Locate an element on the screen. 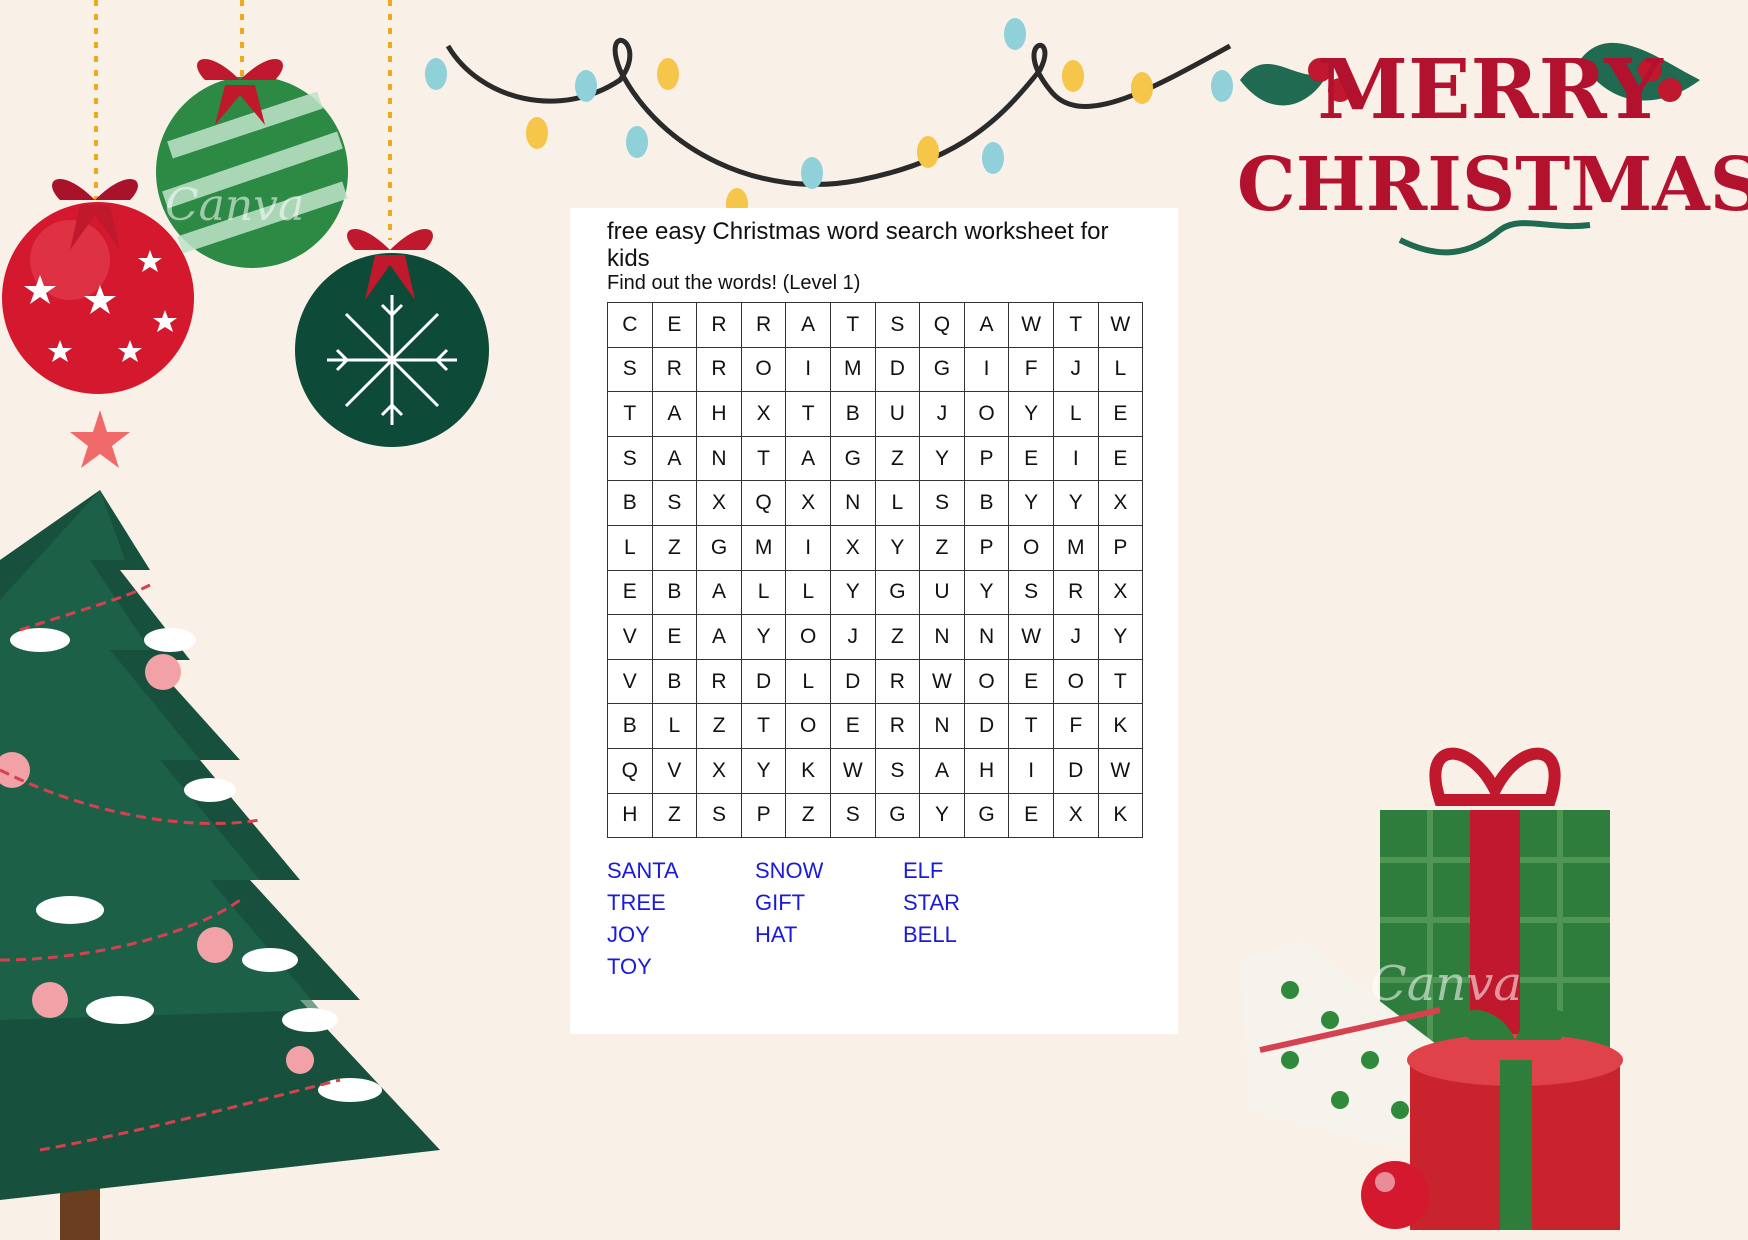  grid-cell: H is located at coordinates (986, 770).